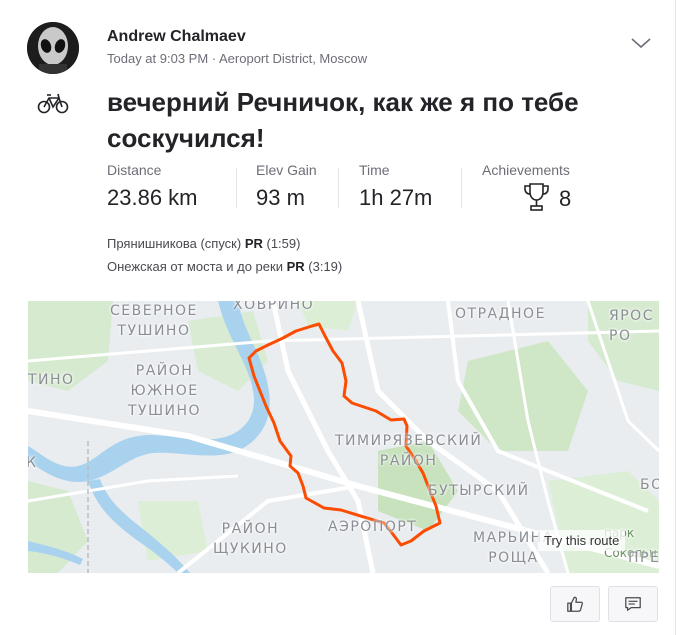 The height and width of the screenshot is (635, 676). I want to click on map-label: ЯРОС РО, so click(631, 326).